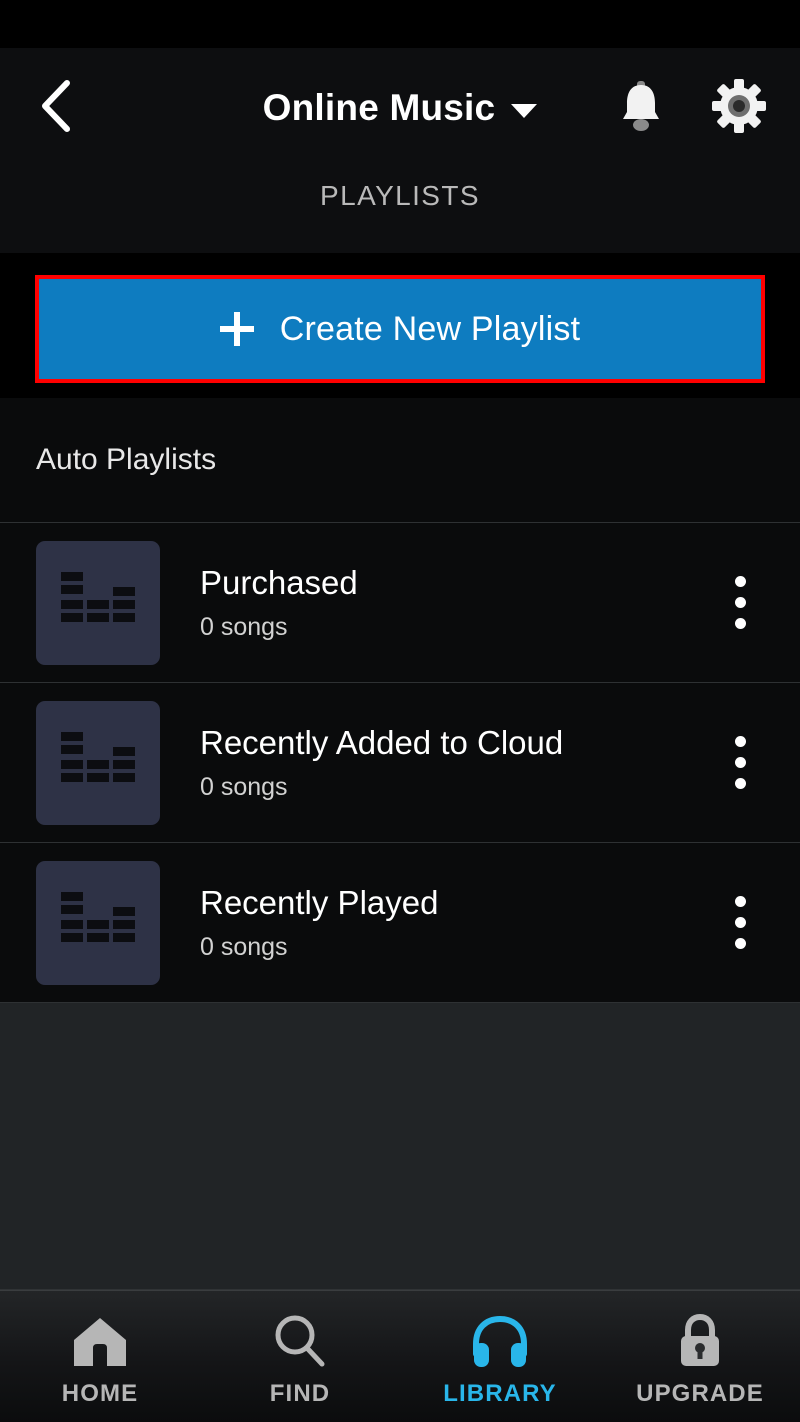 Image resolution: width=800 pixels, height=1422 pixels. I want to click on header-actions, so click(691, 108).